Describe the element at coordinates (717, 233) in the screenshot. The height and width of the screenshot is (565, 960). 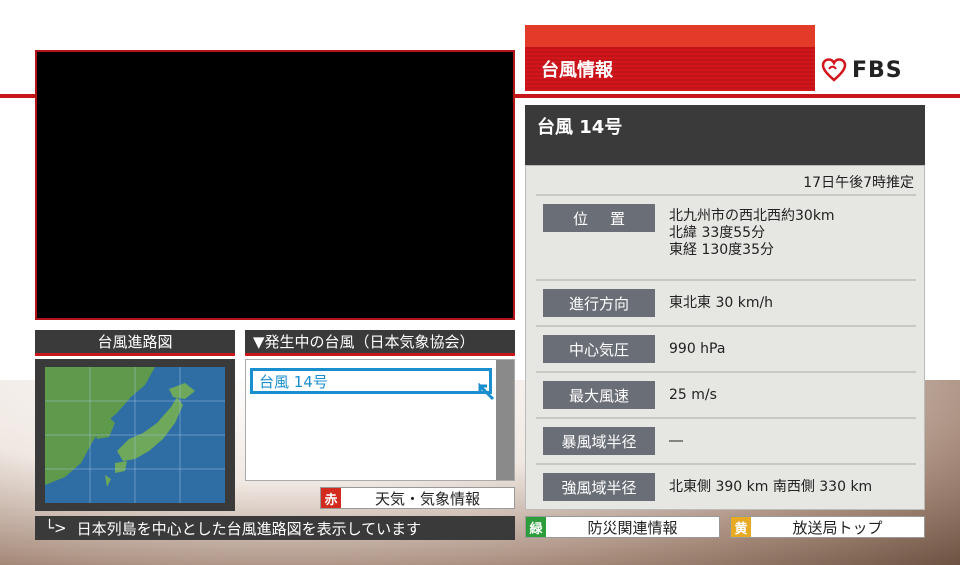
I see `position-latitude: 北緯 33度55分` at that location.